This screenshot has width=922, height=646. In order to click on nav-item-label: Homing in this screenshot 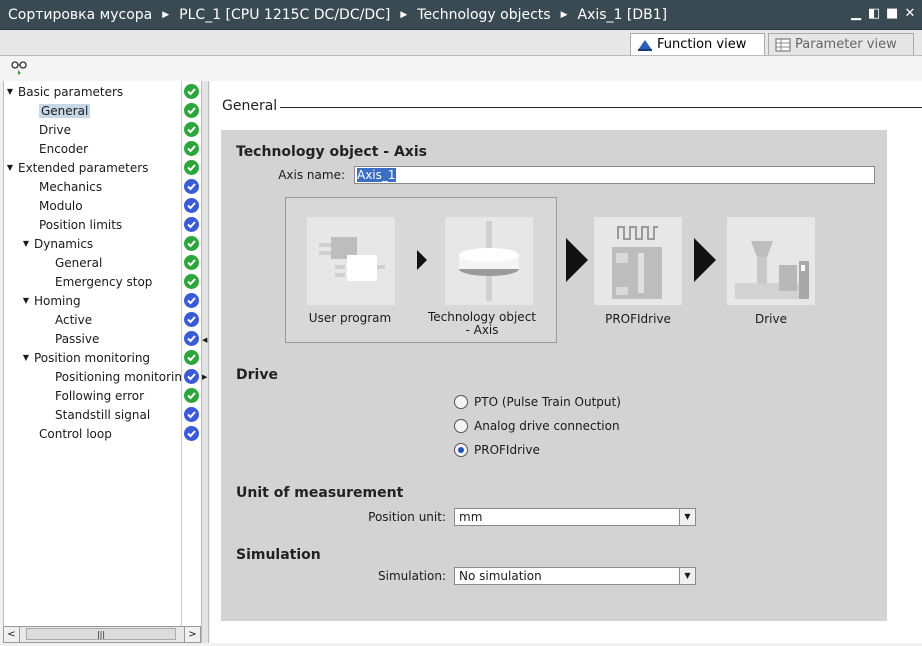, I will do `click(57, 300)`.